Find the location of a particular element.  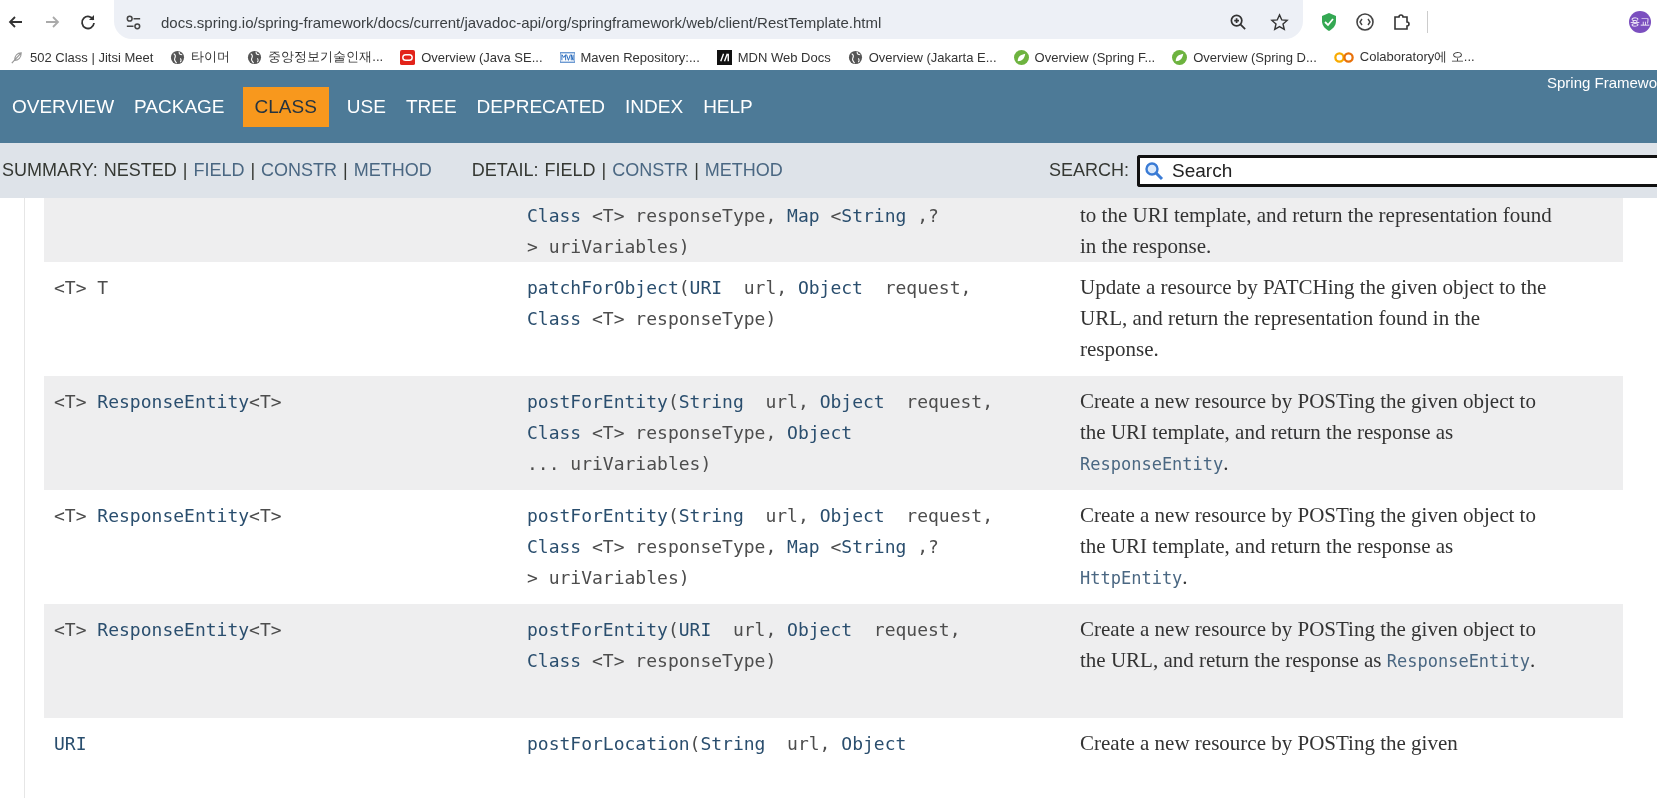

profile-avatar: 용교 is located at coordinates (1640, 22).